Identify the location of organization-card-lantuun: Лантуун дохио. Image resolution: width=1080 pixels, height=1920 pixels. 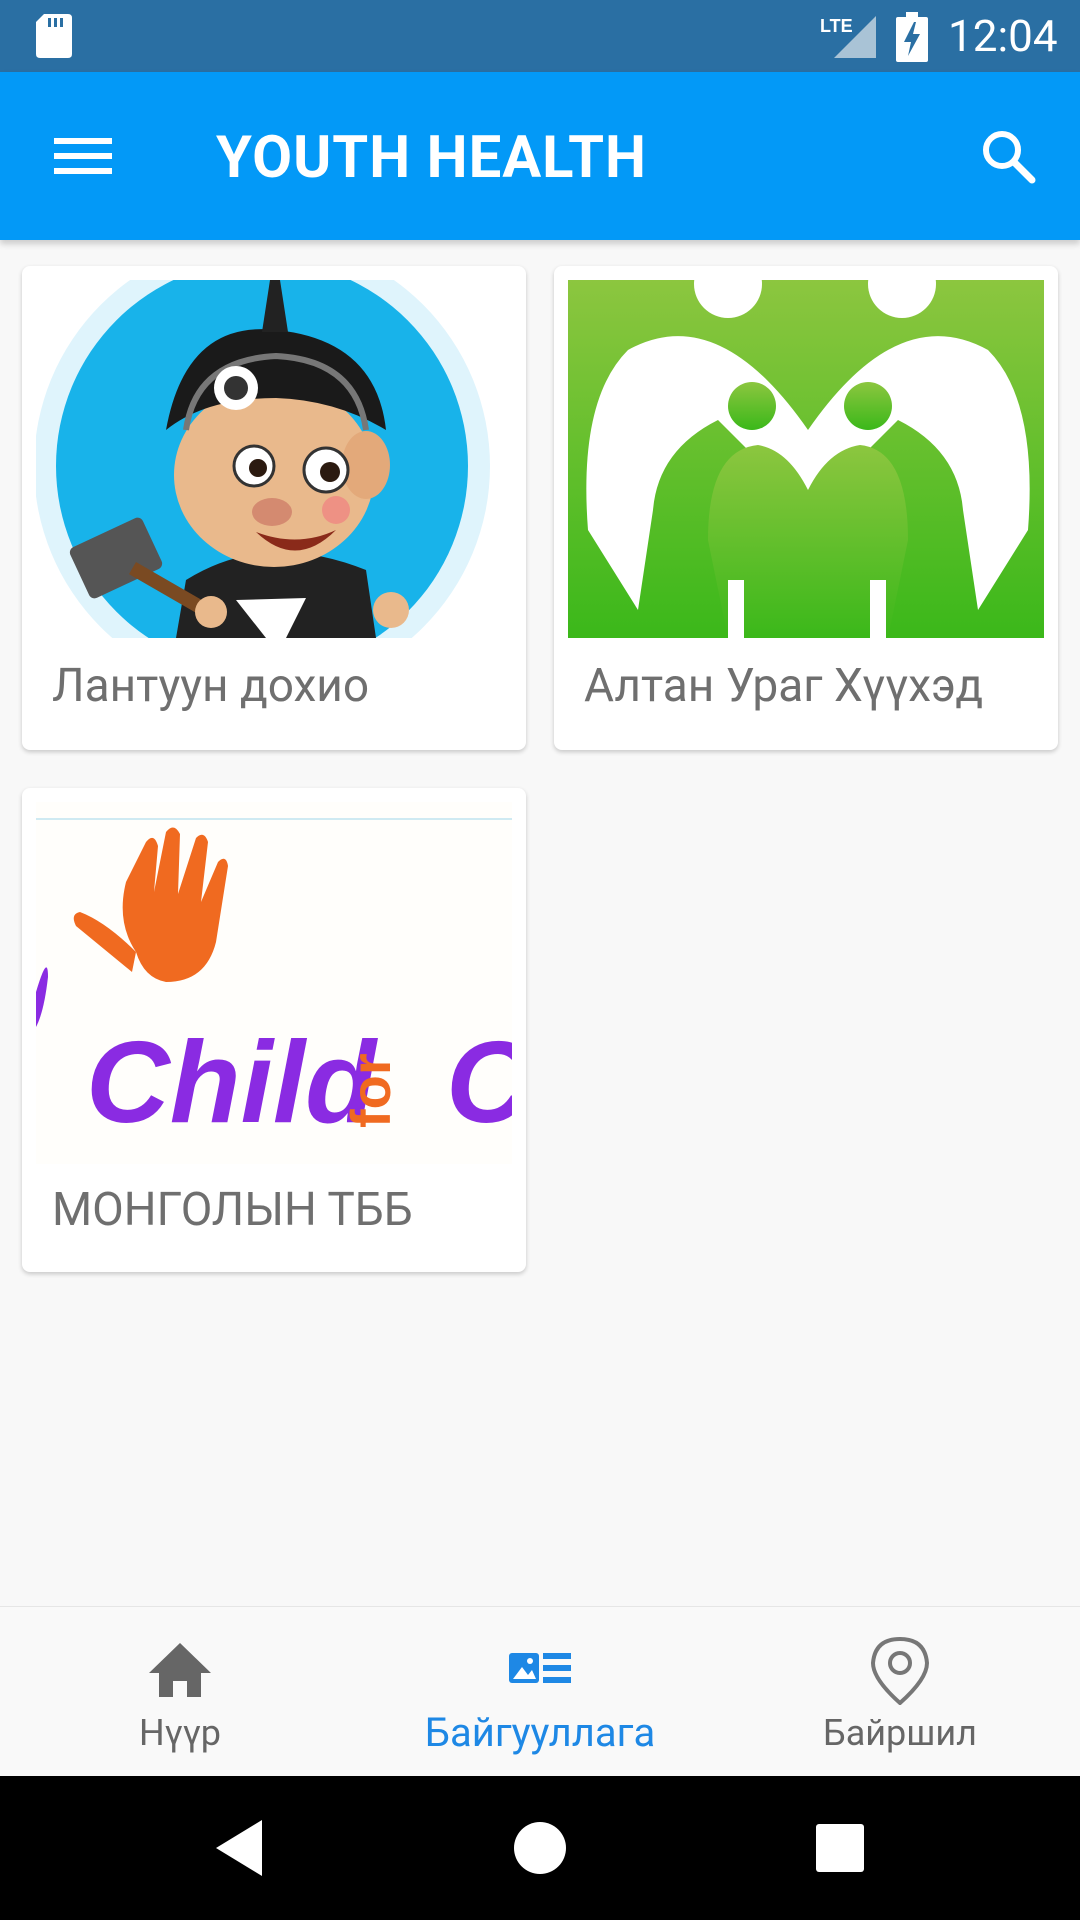
(274, 508).